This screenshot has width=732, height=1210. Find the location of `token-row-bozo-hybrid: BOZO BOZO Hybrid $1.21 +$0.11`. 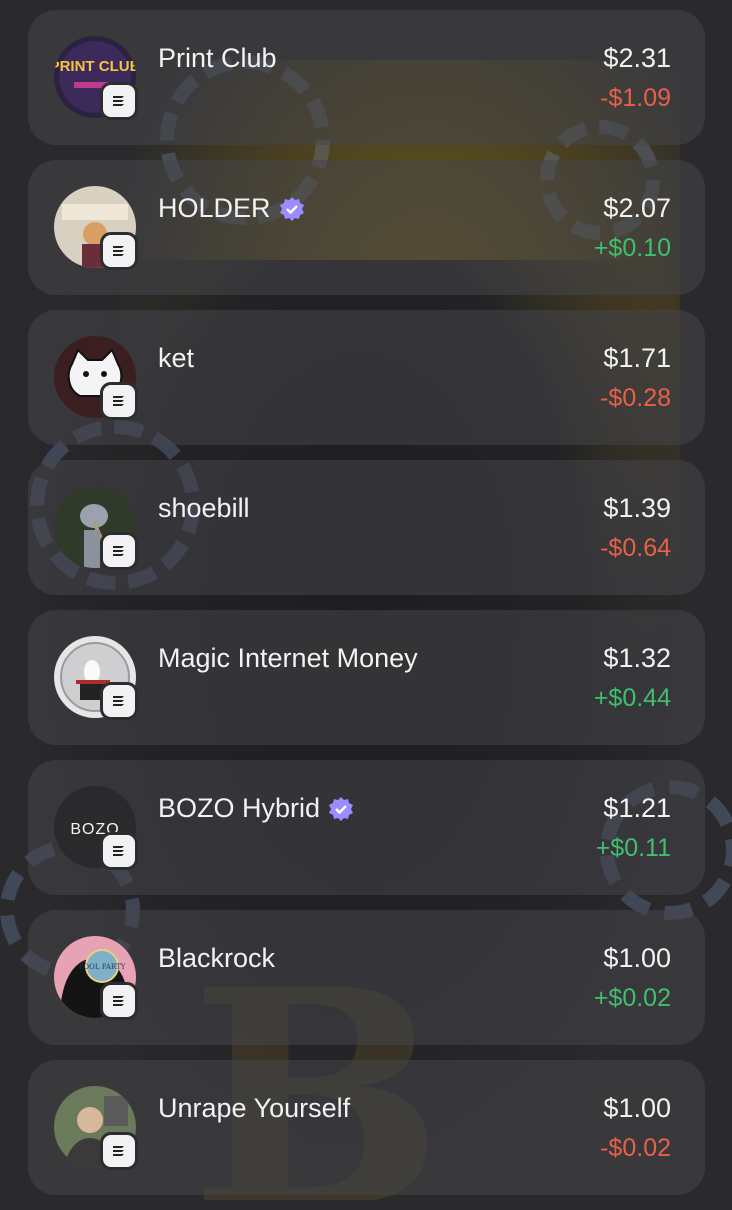

token-row-bozo-hybrid: BOZO BOZO Hybrid $1.21 +$0.11 is located at coordinates (366, 827).